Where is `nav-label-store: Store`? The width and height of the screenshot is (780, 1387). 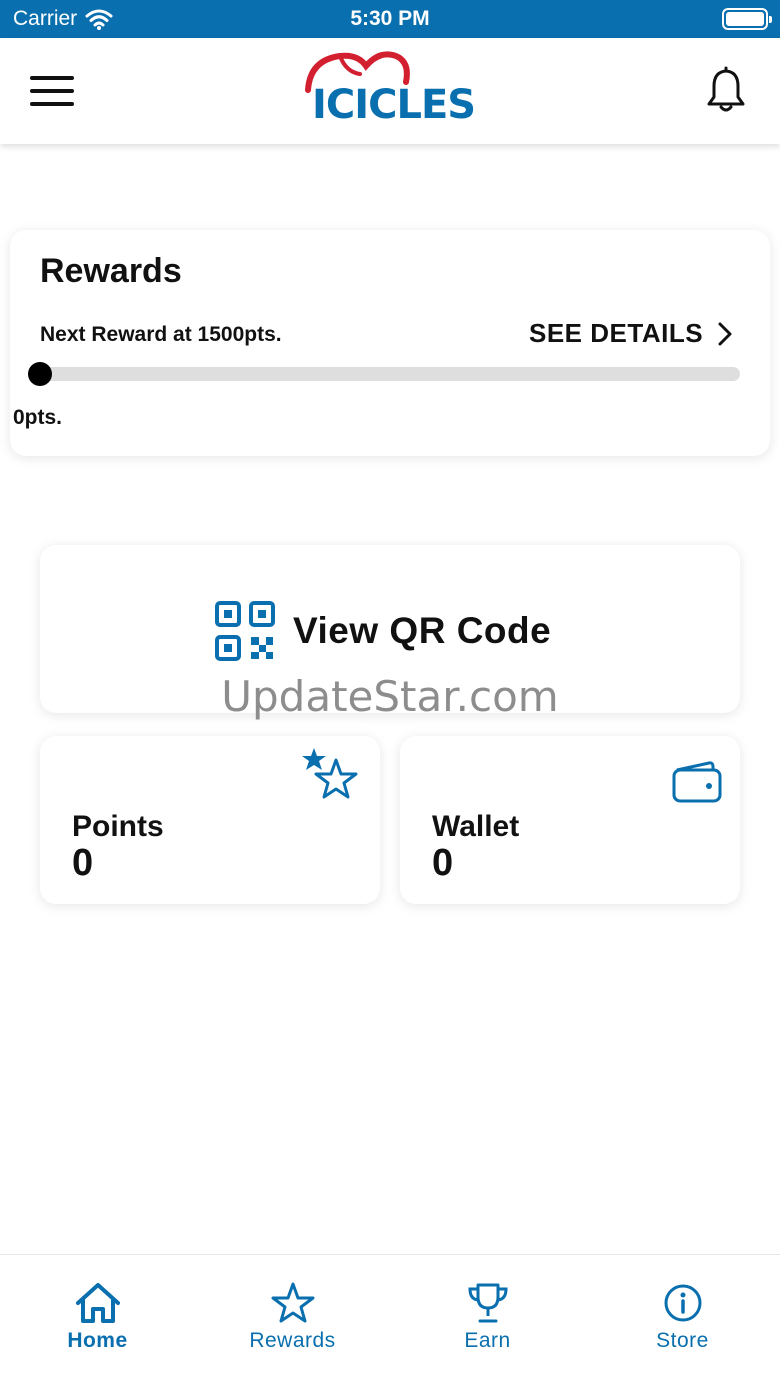 nav-label-store: Store is located at coordinates (682, 1340).